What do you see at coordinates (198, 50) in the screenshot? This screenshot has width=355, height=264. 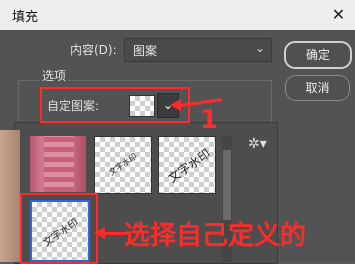 I see `content-select: 图案 ⌄` at bounding box center [198, 50].